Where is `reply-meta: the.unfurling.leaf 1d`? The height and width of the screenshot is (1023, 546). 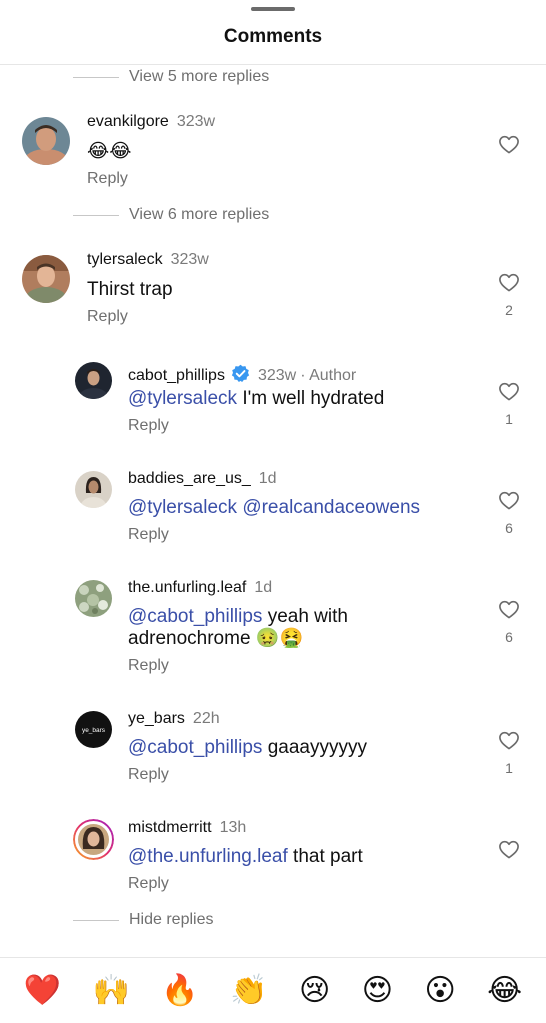
reply-meta: the.unfurling.leaf 1d is located at coordinates (200, 588).